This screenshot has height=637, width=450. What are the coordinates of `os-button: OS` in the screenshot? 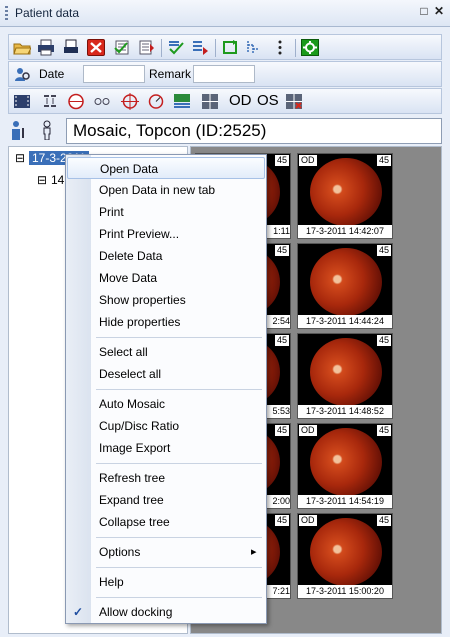 It's located at (268, 100).